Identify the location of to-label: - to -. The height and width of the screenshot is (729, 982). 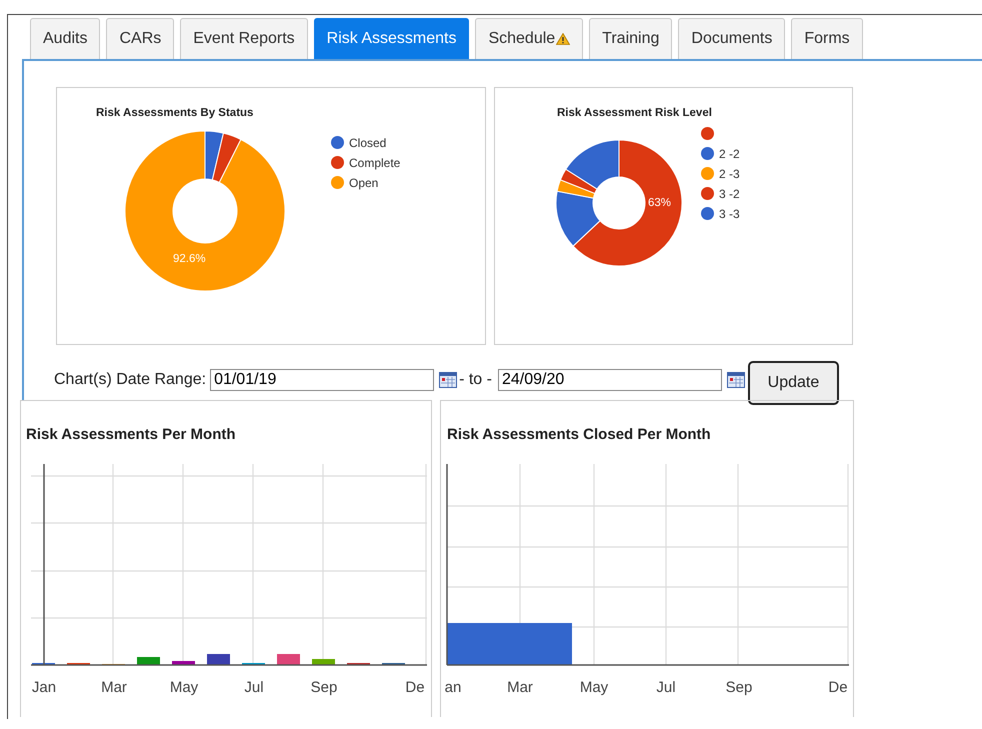
(475, 380).